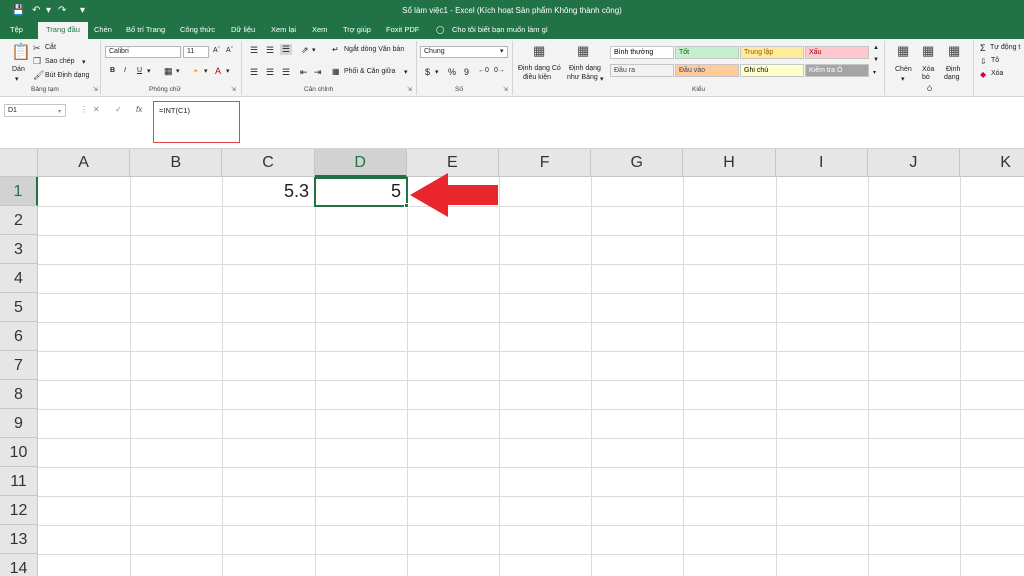  What do you see at coordinates (983, 74) in the screenshot?
I see `clear-icon: ◆` at bounding box center [983, 74].